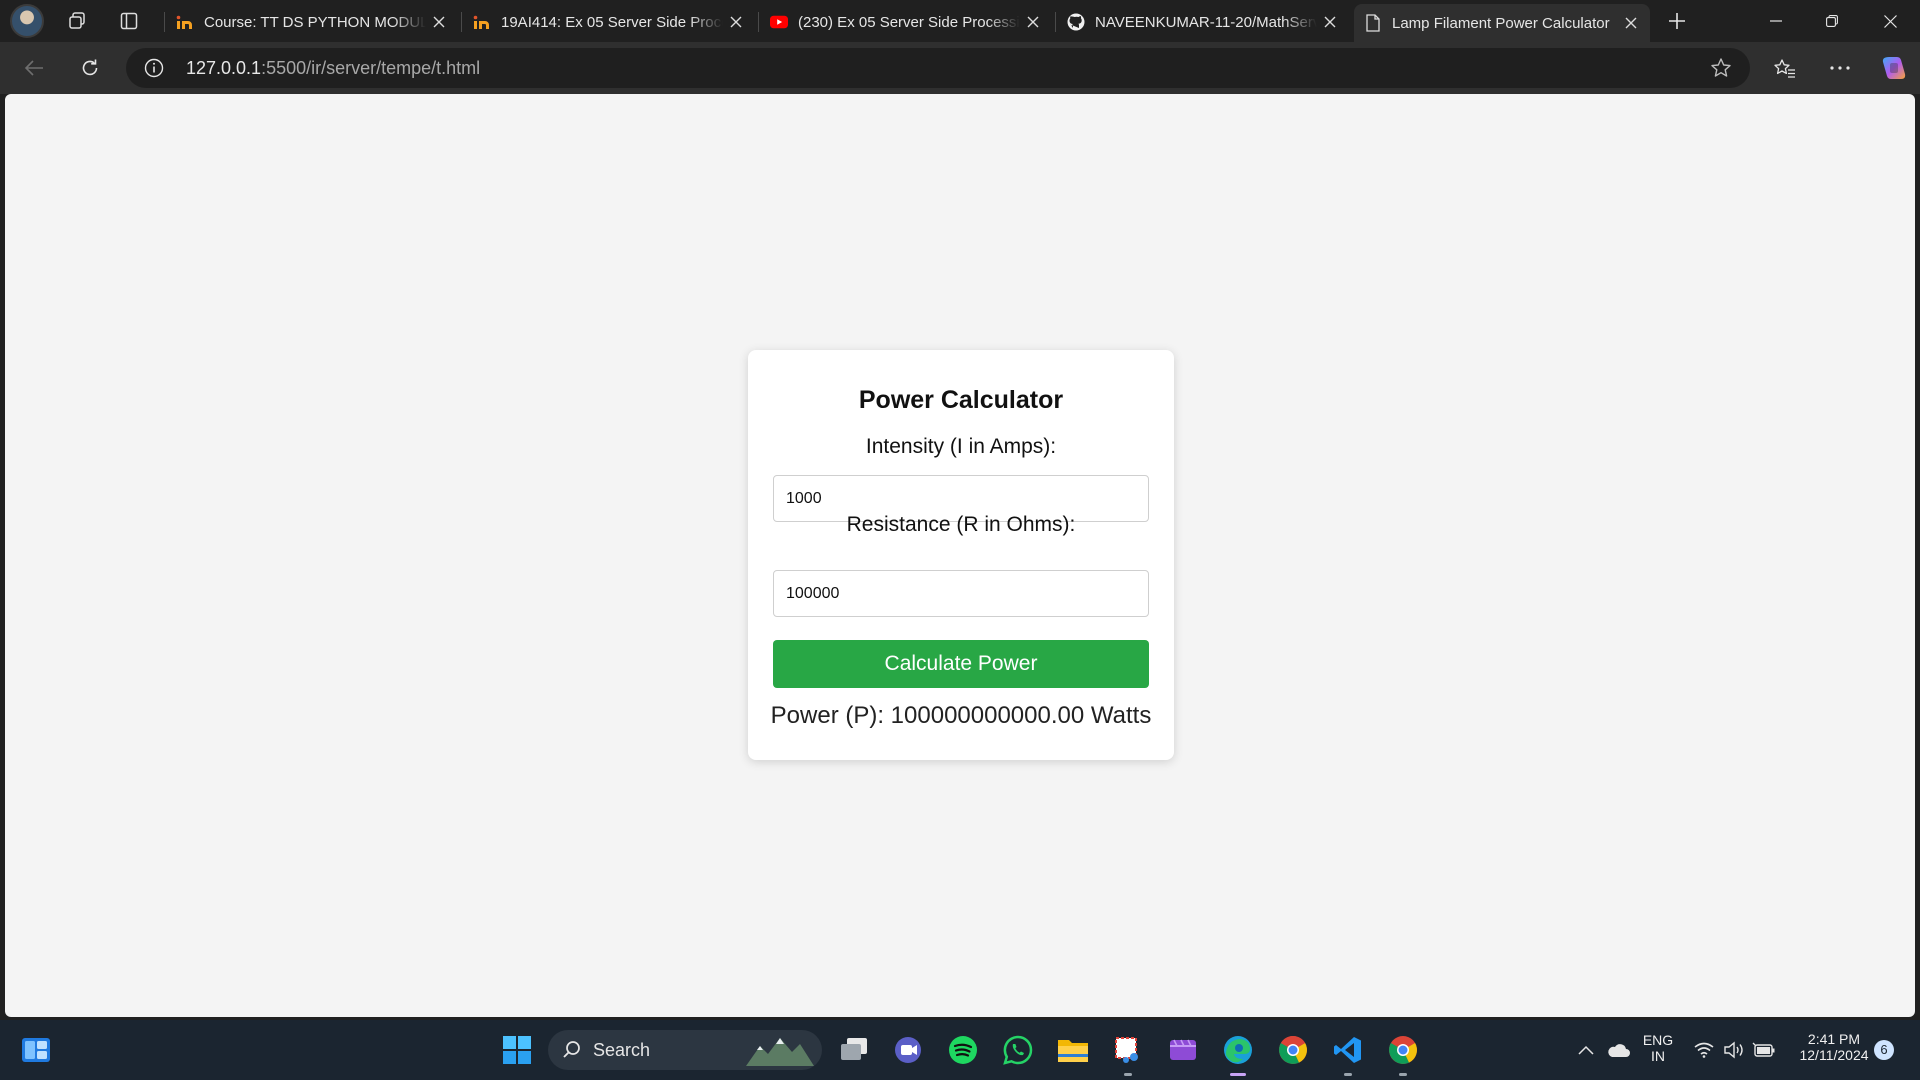 The height and width of the screenshot is (1080, 1920). What do you see at coordinates (780, 1052) in the screenshot?
I see `mountains-icon` at bounding box center [780, 1052].